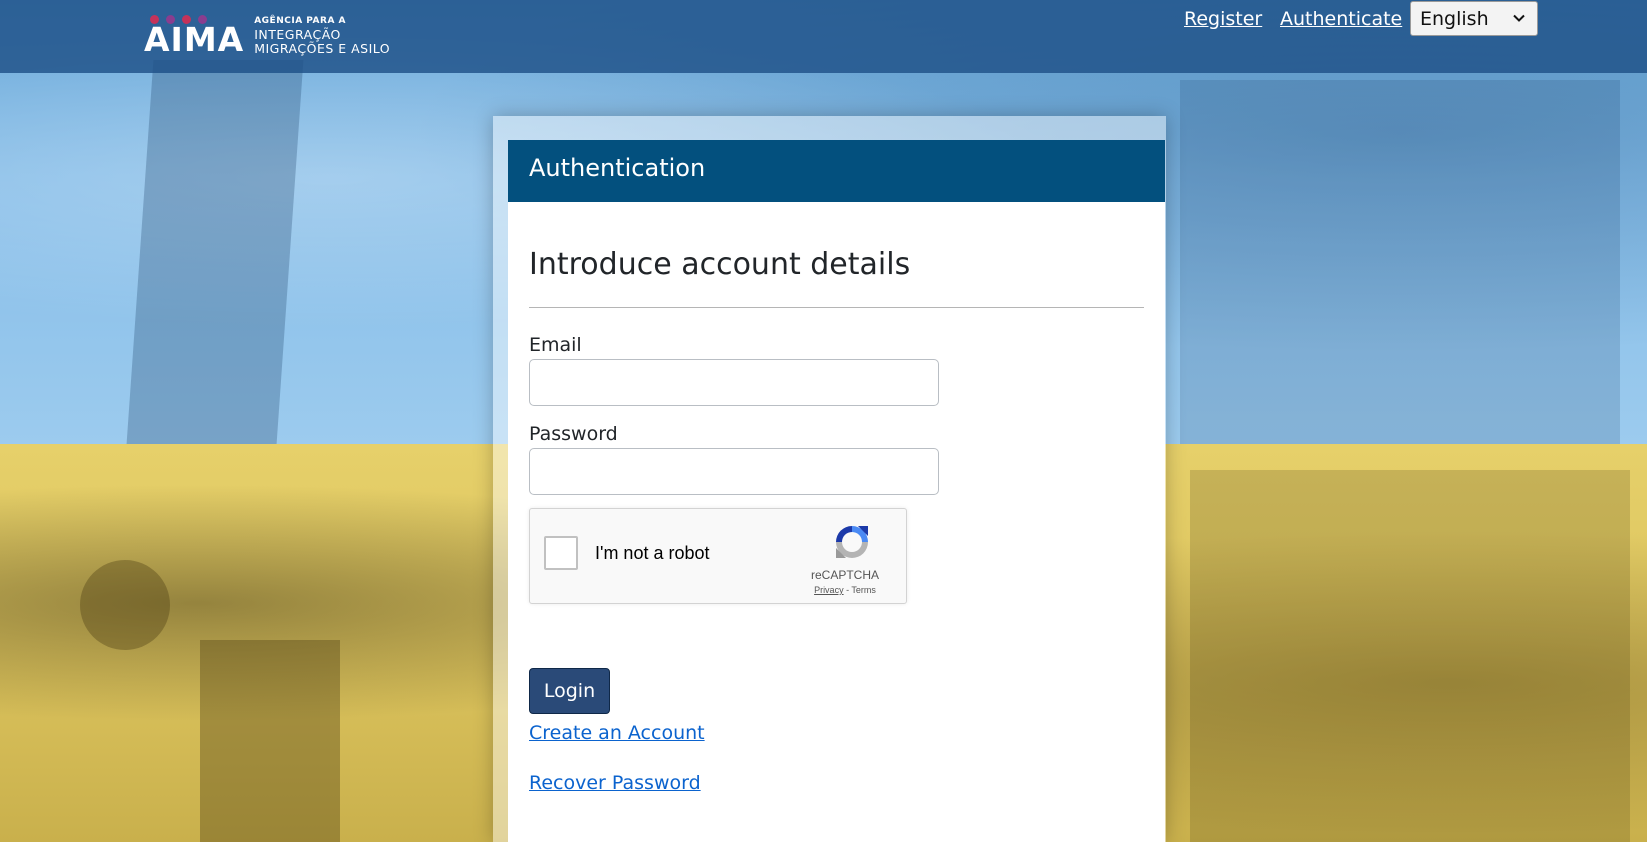 The height and width of the screenshot is (842, 1647). I want to click on section-title: Introduce account details, so click(720, 264).